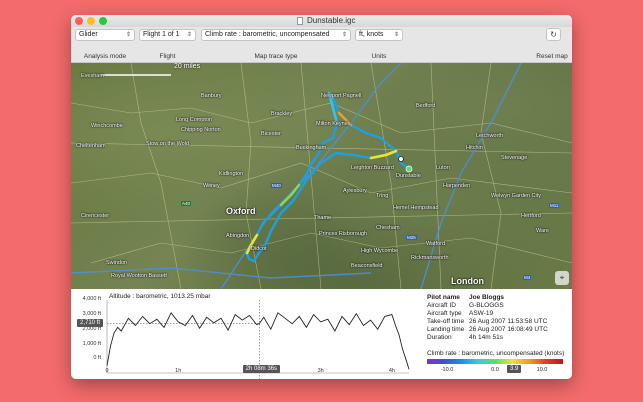 The height and width of the screenshot is (402, 643). What do you see at coordinates (91, 146) in the screenshot?
I see `town-label: Cheltenham` at bounding box center [91, 146].